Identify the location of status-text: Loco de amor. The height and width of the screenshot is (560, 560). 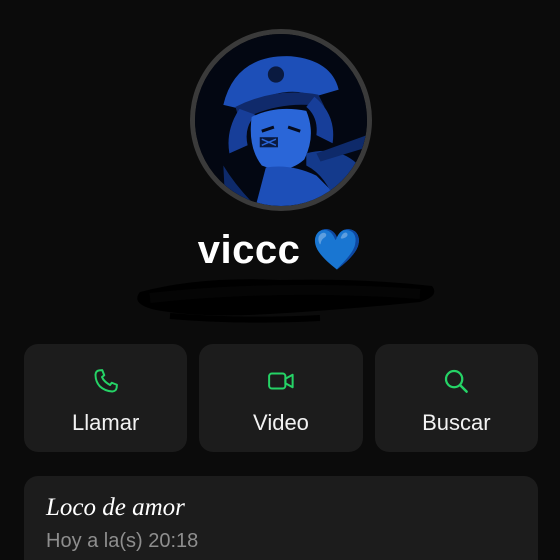
(115, 507).